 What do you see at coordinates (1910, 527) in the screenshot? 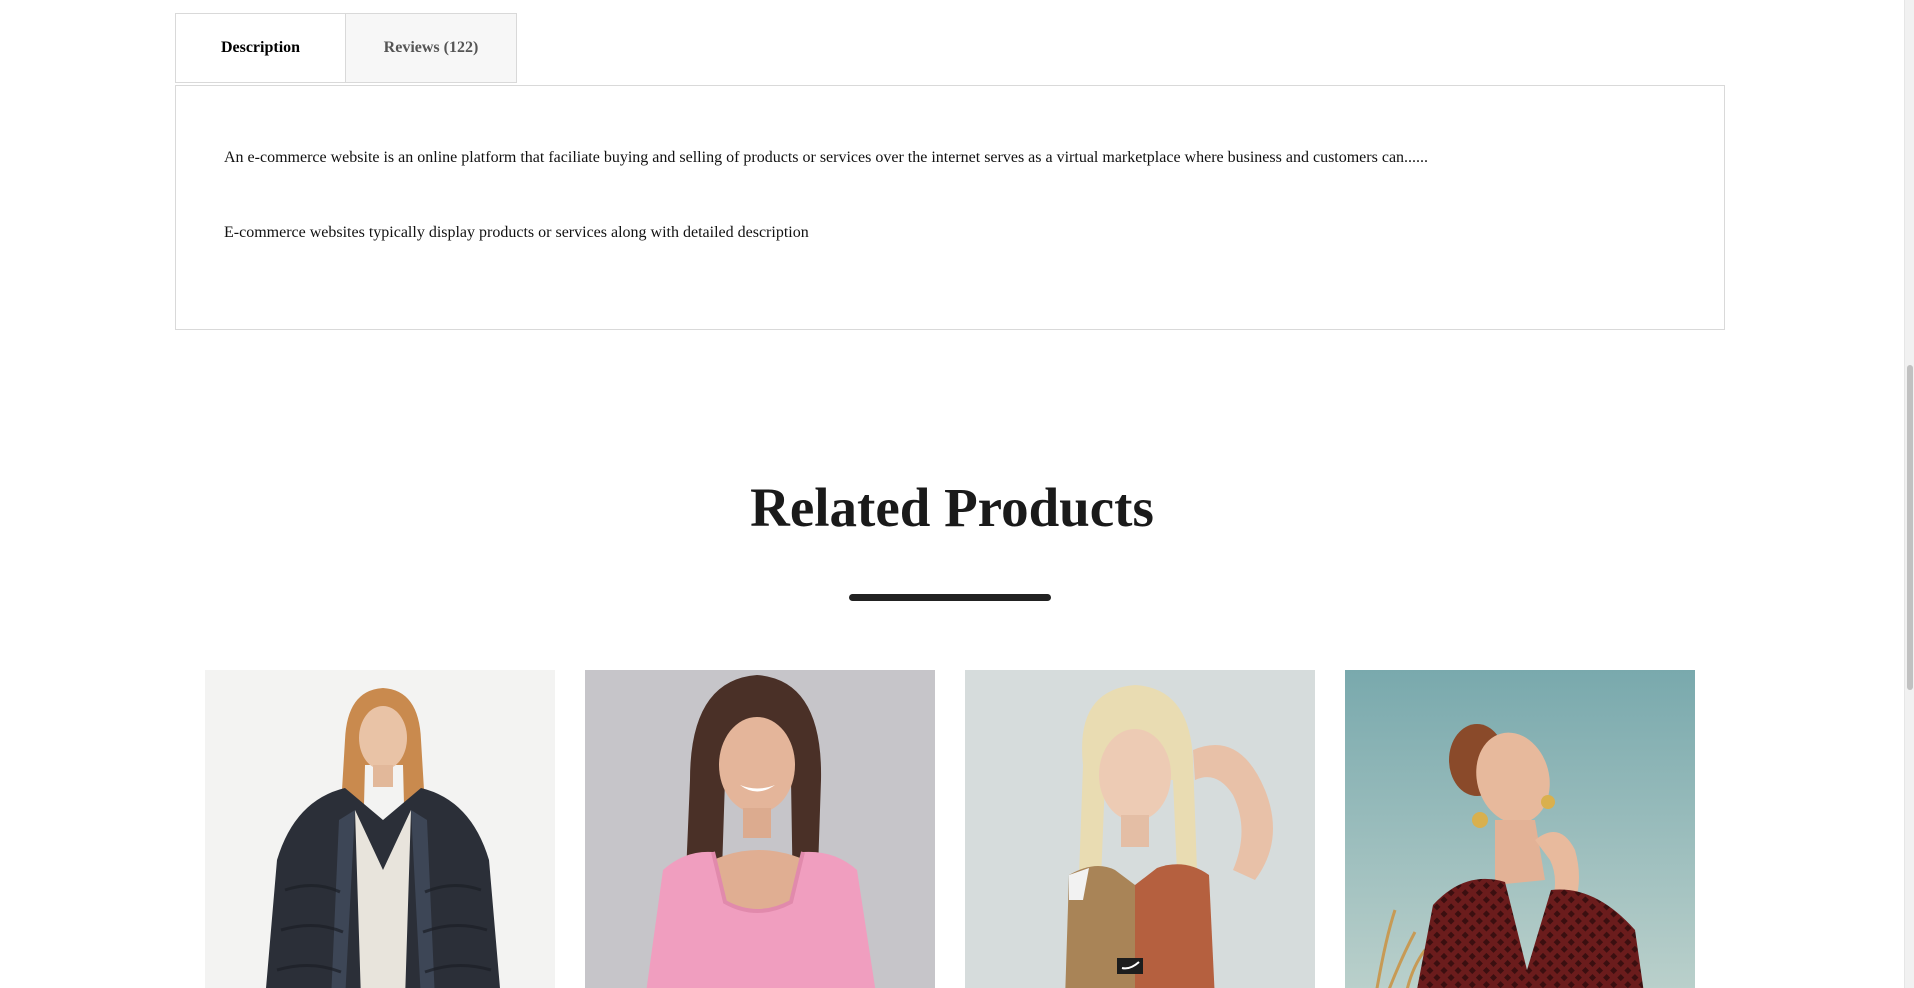
I see `scrollbar-thumb` at bounding box center [1910, 527].